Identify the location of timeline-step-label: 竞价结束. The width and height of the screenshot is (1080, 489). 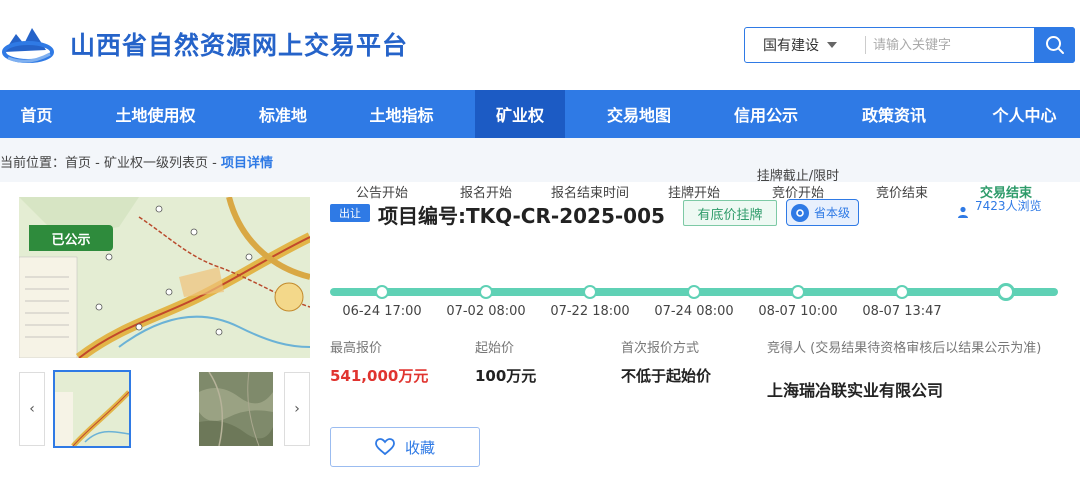
(901, 193).